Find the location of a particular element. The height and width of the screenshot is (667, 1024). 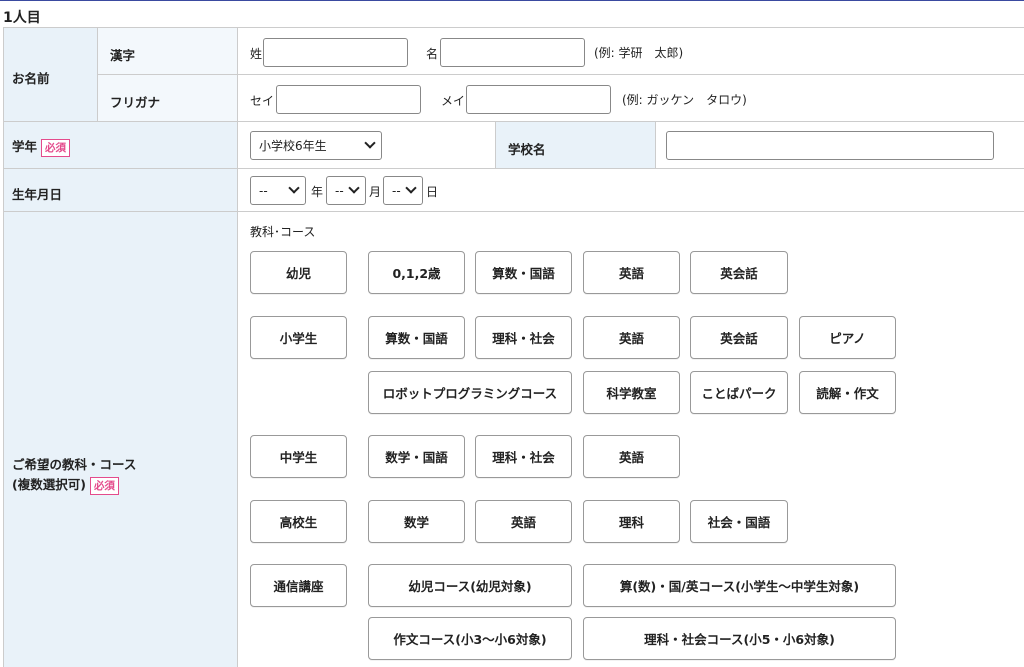

courses-caption: 教科･コース is located at coordinates (283, 232).